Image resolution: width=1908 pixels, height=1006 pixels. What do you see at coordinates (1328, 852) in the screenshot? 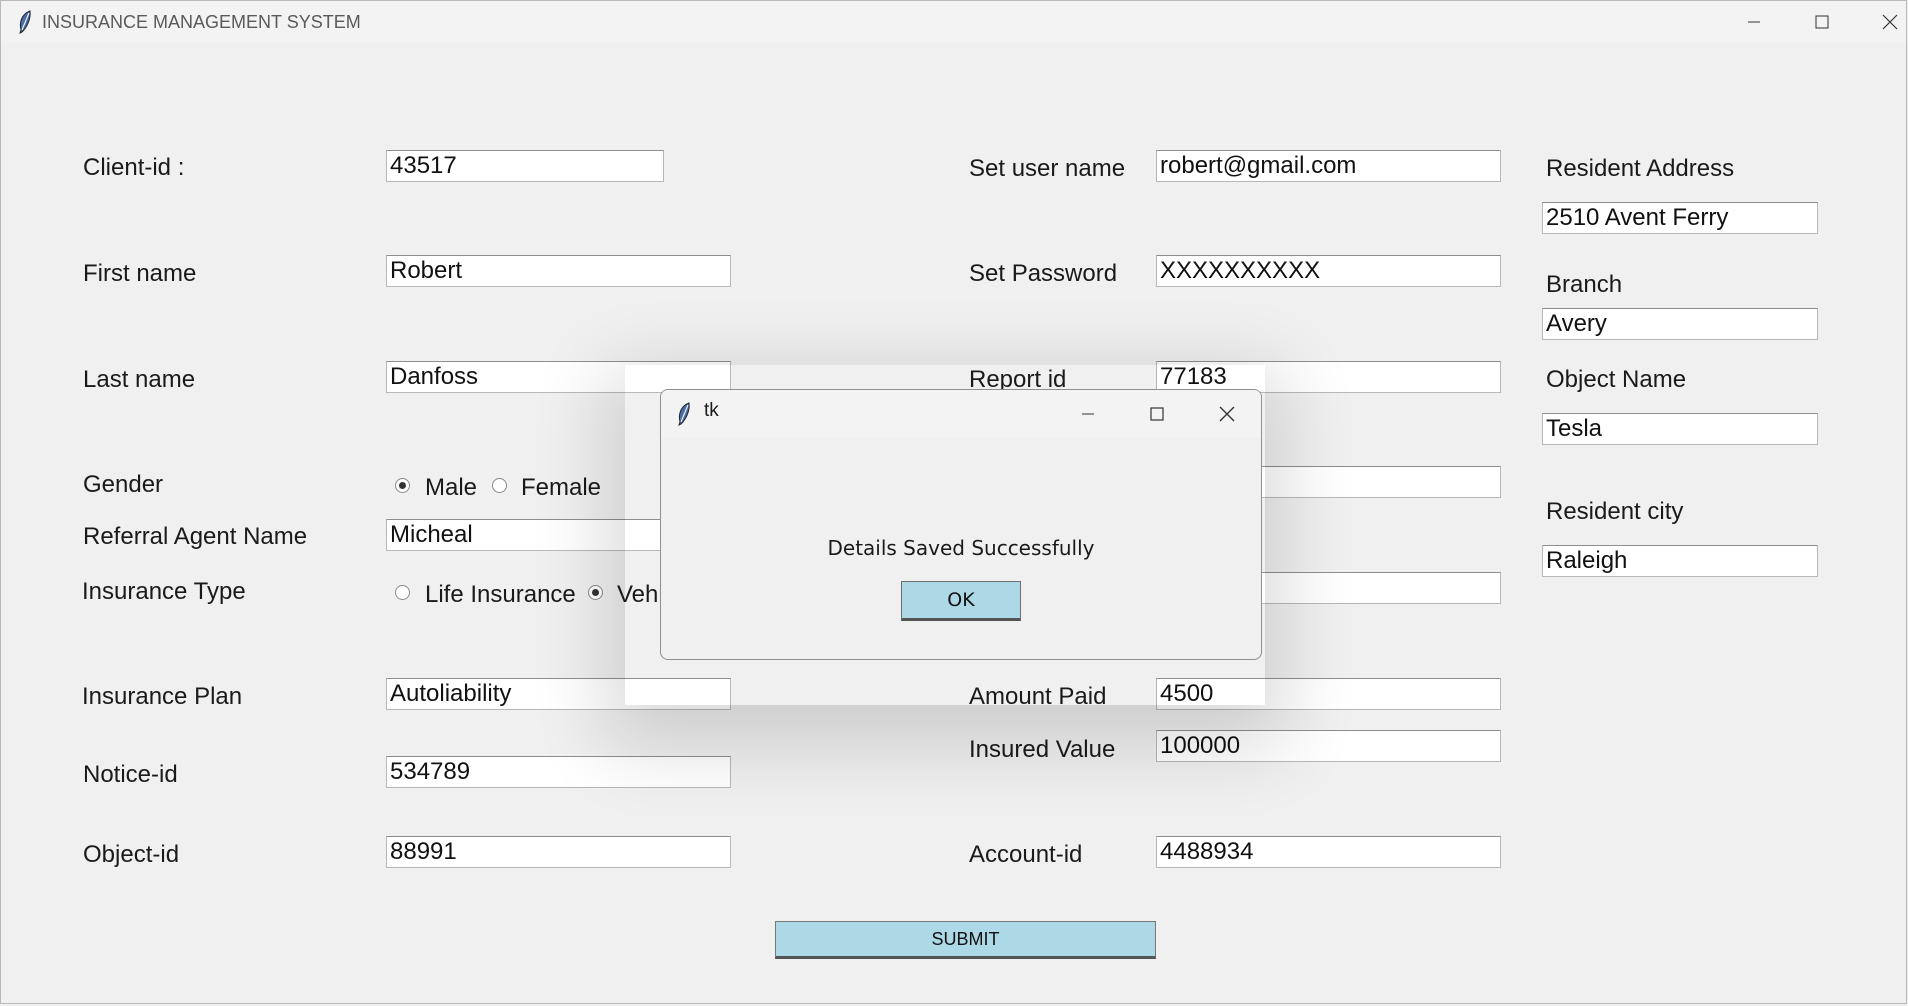
I see `account-id-input: 4488934` at bounding box center [1328, 852].